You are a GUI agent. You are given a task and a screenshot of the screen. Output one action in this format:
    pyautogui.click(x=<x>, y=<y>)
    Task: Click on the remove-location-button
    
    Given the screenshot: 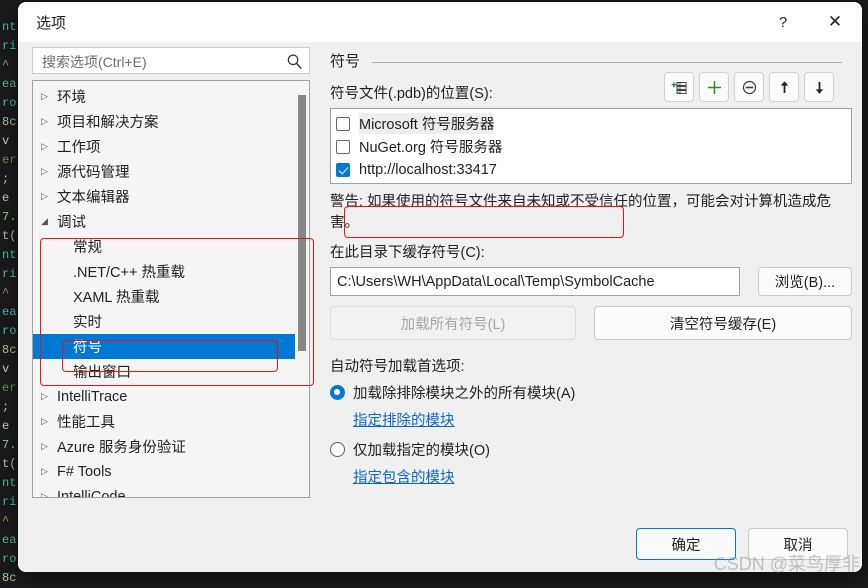 What is the action you would take?
    pyautogui.click(x=749, y=87)
    